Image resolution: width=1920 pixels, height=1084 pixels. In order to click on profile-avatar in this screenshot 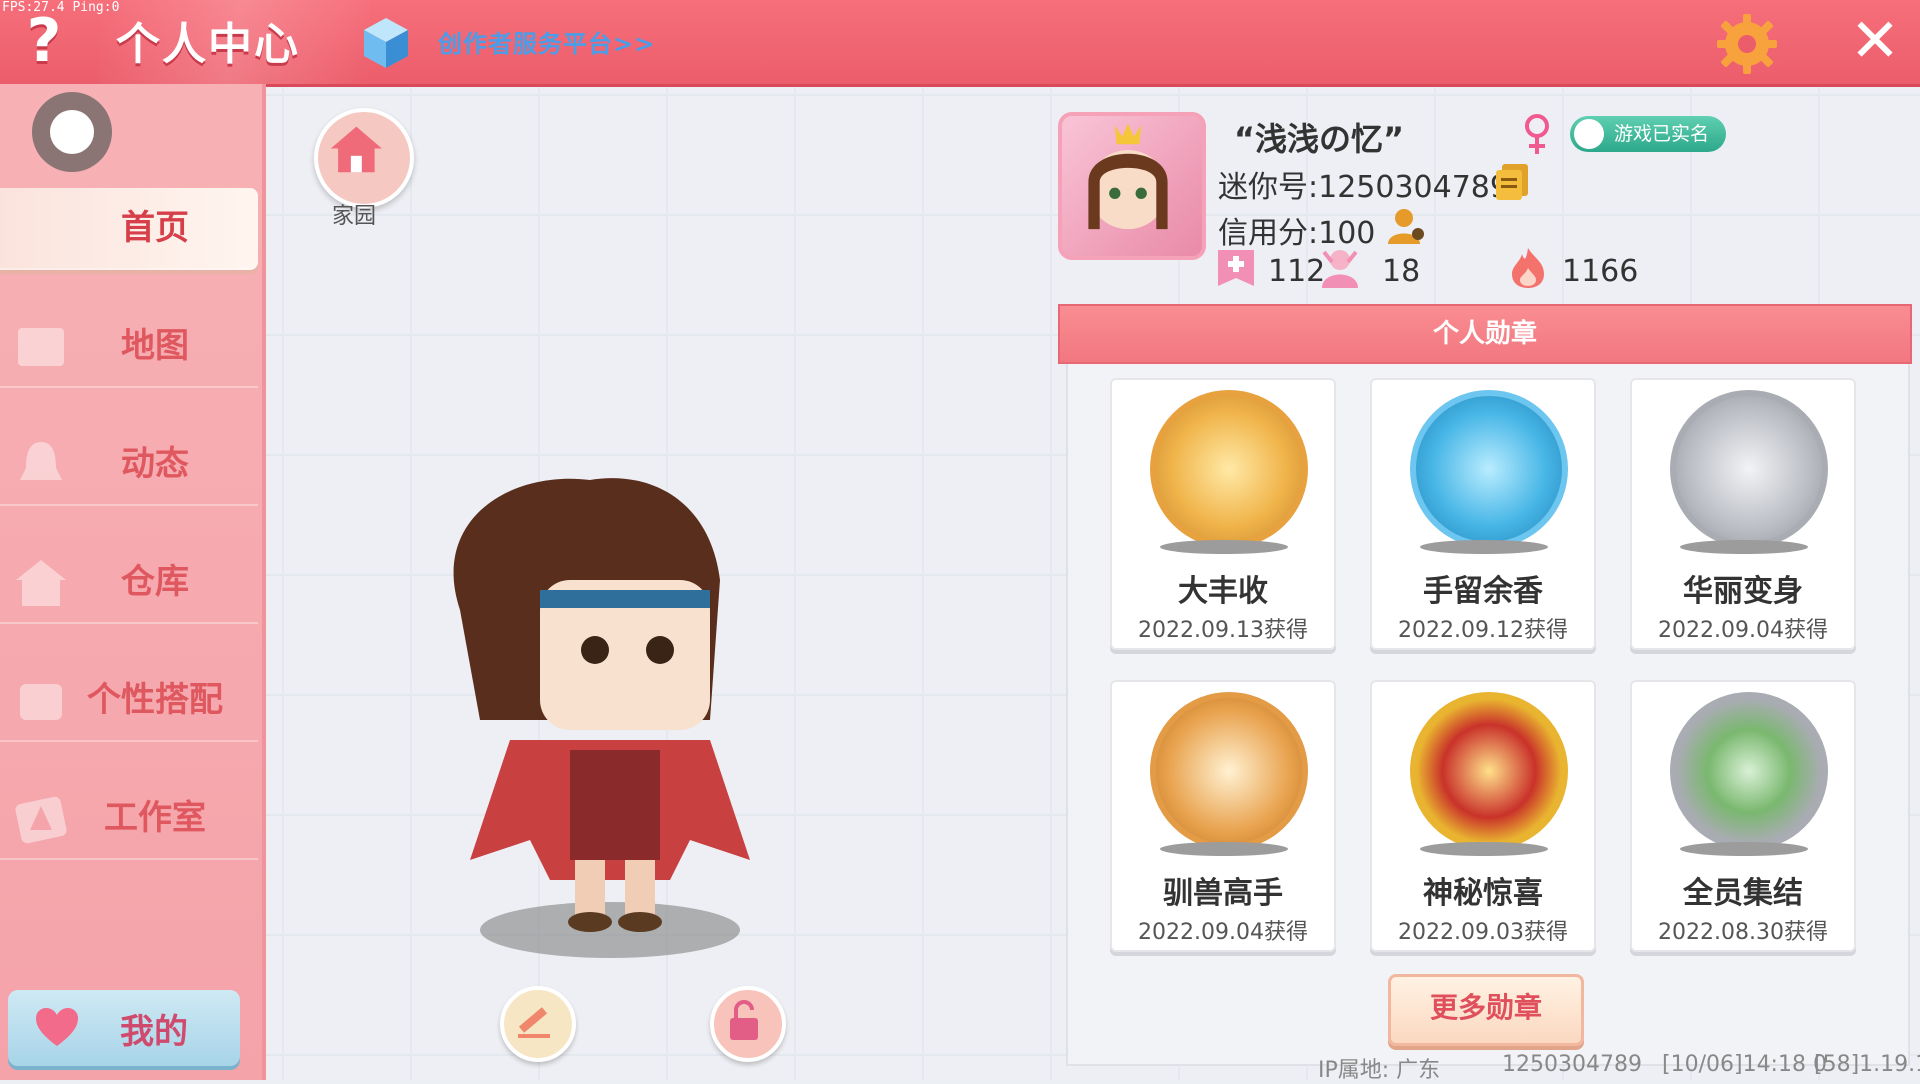, I will do `click(1132, 186)`.